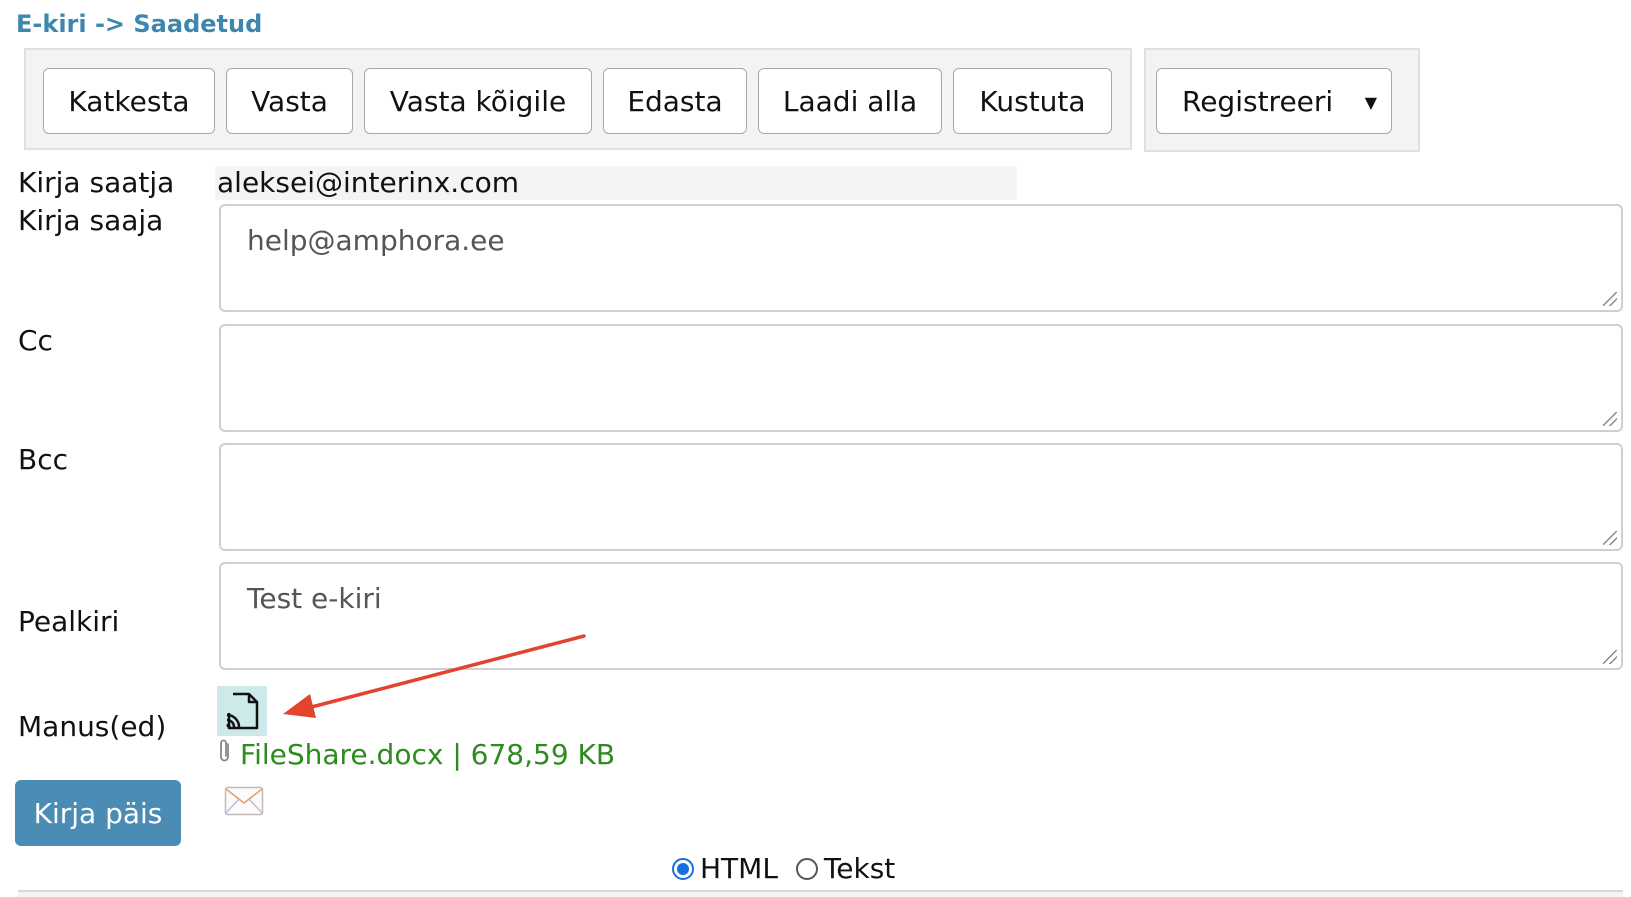 Image resolution: width=1631 pixels, height=897 pixels. Describe the element at coordinates (1032, 101) in the screenshot. I see `delete-button: Kustuta` at that location.